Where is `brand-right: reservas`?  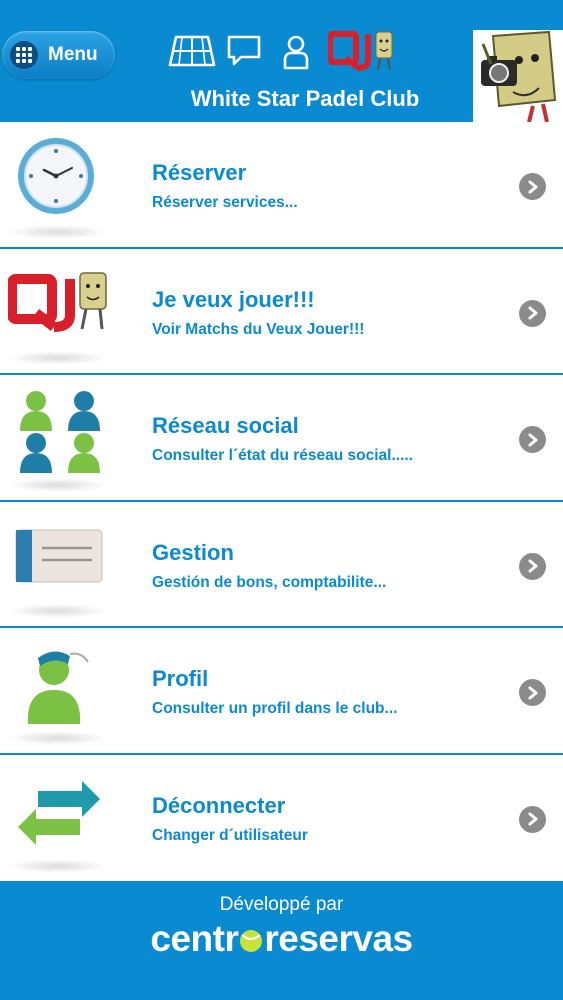 brand-right: reservas is located at coordinates (338, 938).